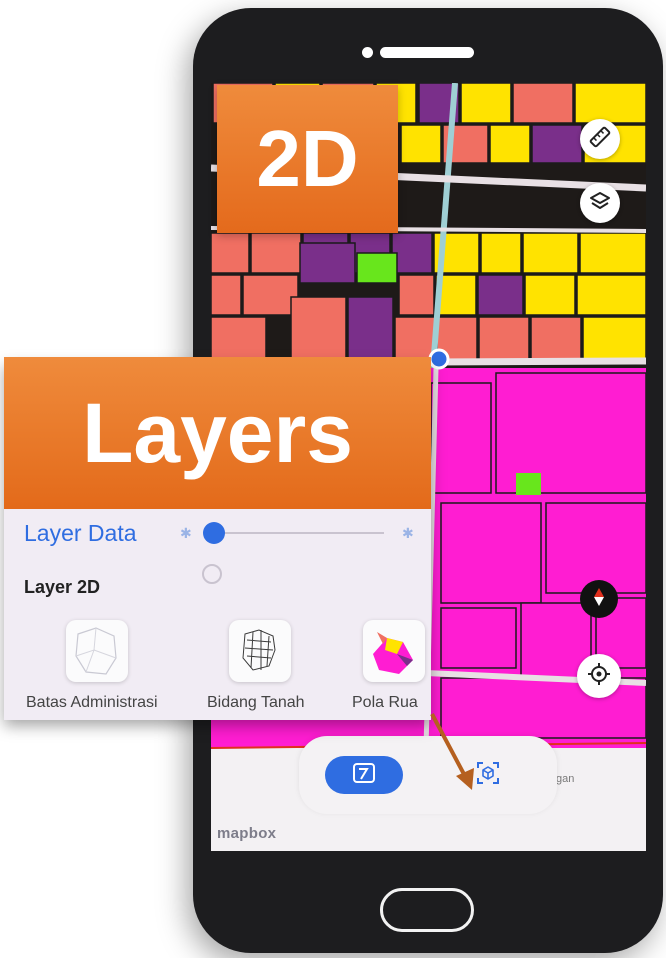 The width and height of the screenshot is (666, 958). I want to click on land-parcel-map-icon, so click(260, 655).